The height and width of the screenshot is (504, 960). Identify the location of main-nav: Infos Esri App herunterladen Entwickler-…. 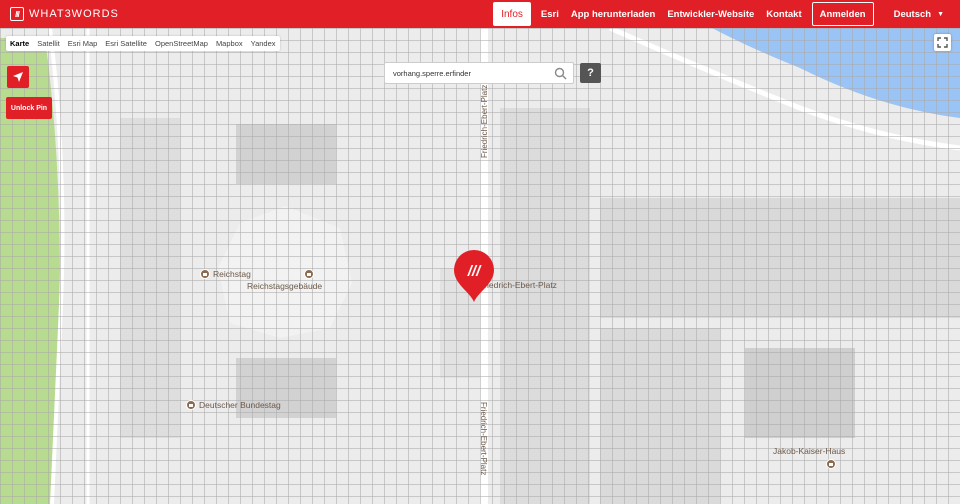
(726, 14).